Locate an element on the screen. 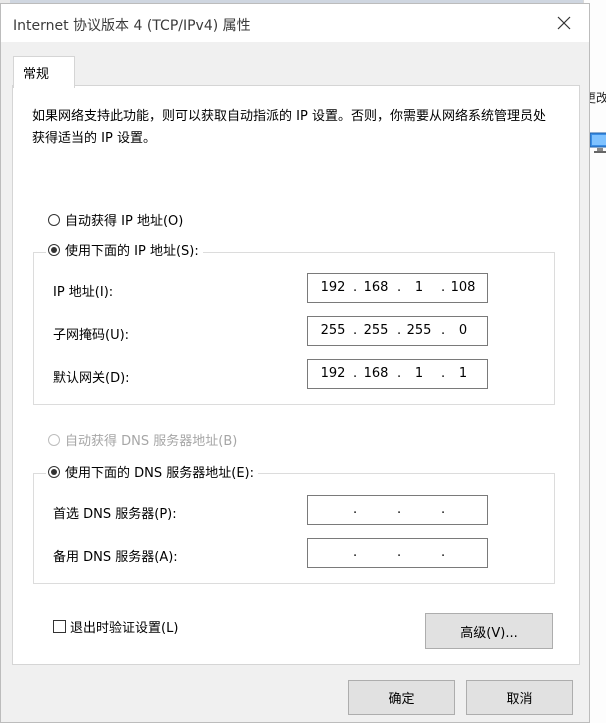  validate-on-exit-row: 退出时验证设置(L) is located at coordinates (115, 626).